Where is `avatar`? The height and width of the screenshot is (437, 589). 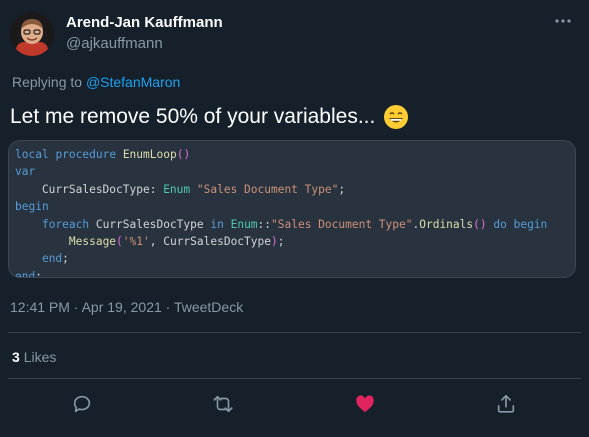
avatar is located at coordinates (32, 34).